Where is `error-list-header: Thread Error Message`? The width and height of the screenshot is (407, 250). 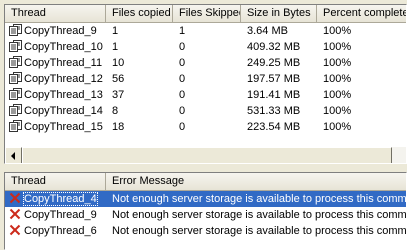
error-list-header: Thread Error Message is located at coordinates (205, 182).